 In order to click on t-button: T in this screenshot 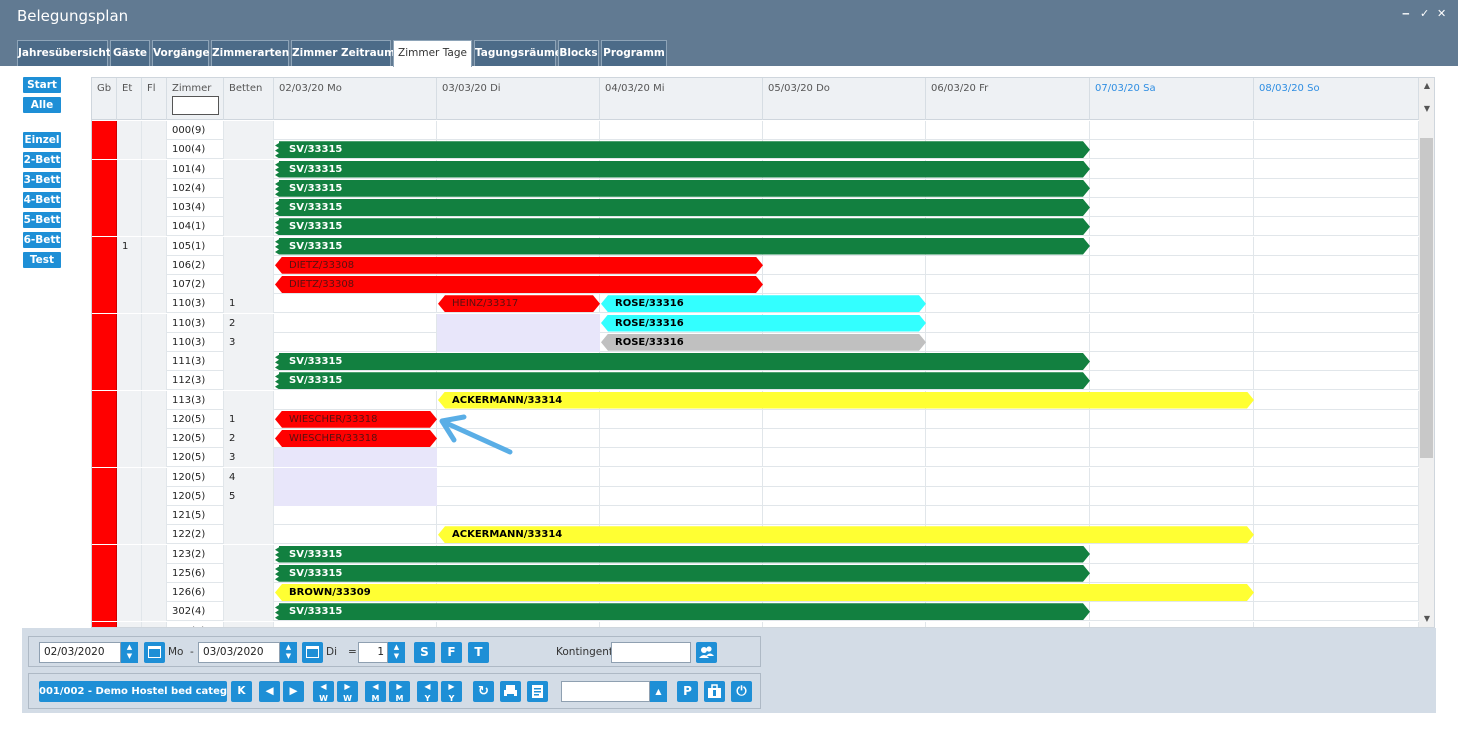, I will do `click(478, 652)`.